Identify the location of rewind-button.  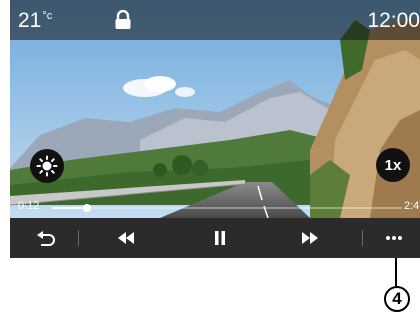
(126, 238).